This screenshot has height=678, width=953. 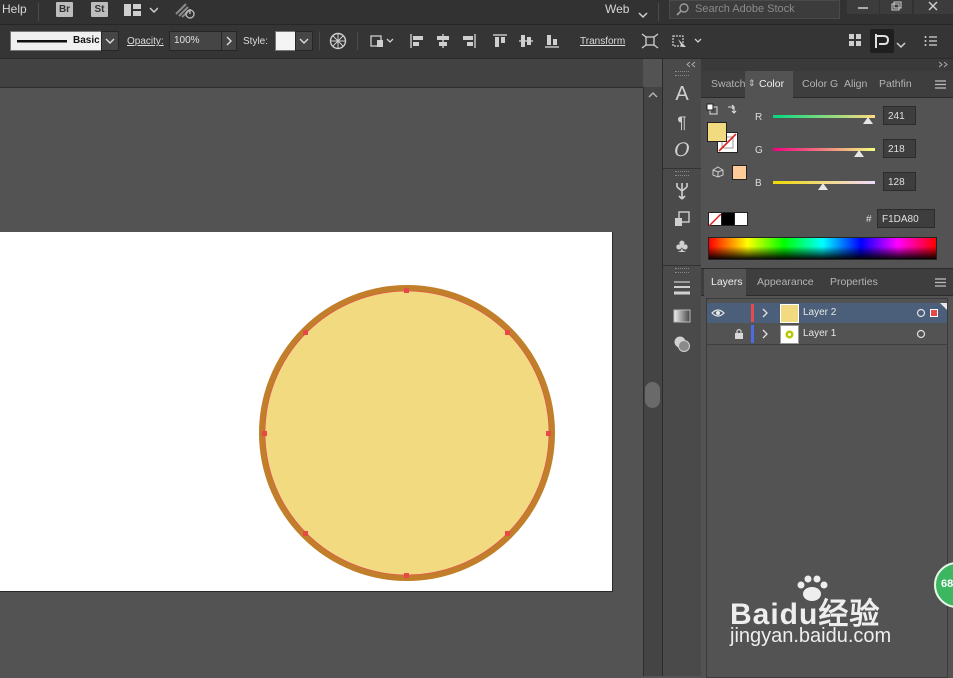 I want to click on character-panel-icon: A, so click(x=682, y=94).